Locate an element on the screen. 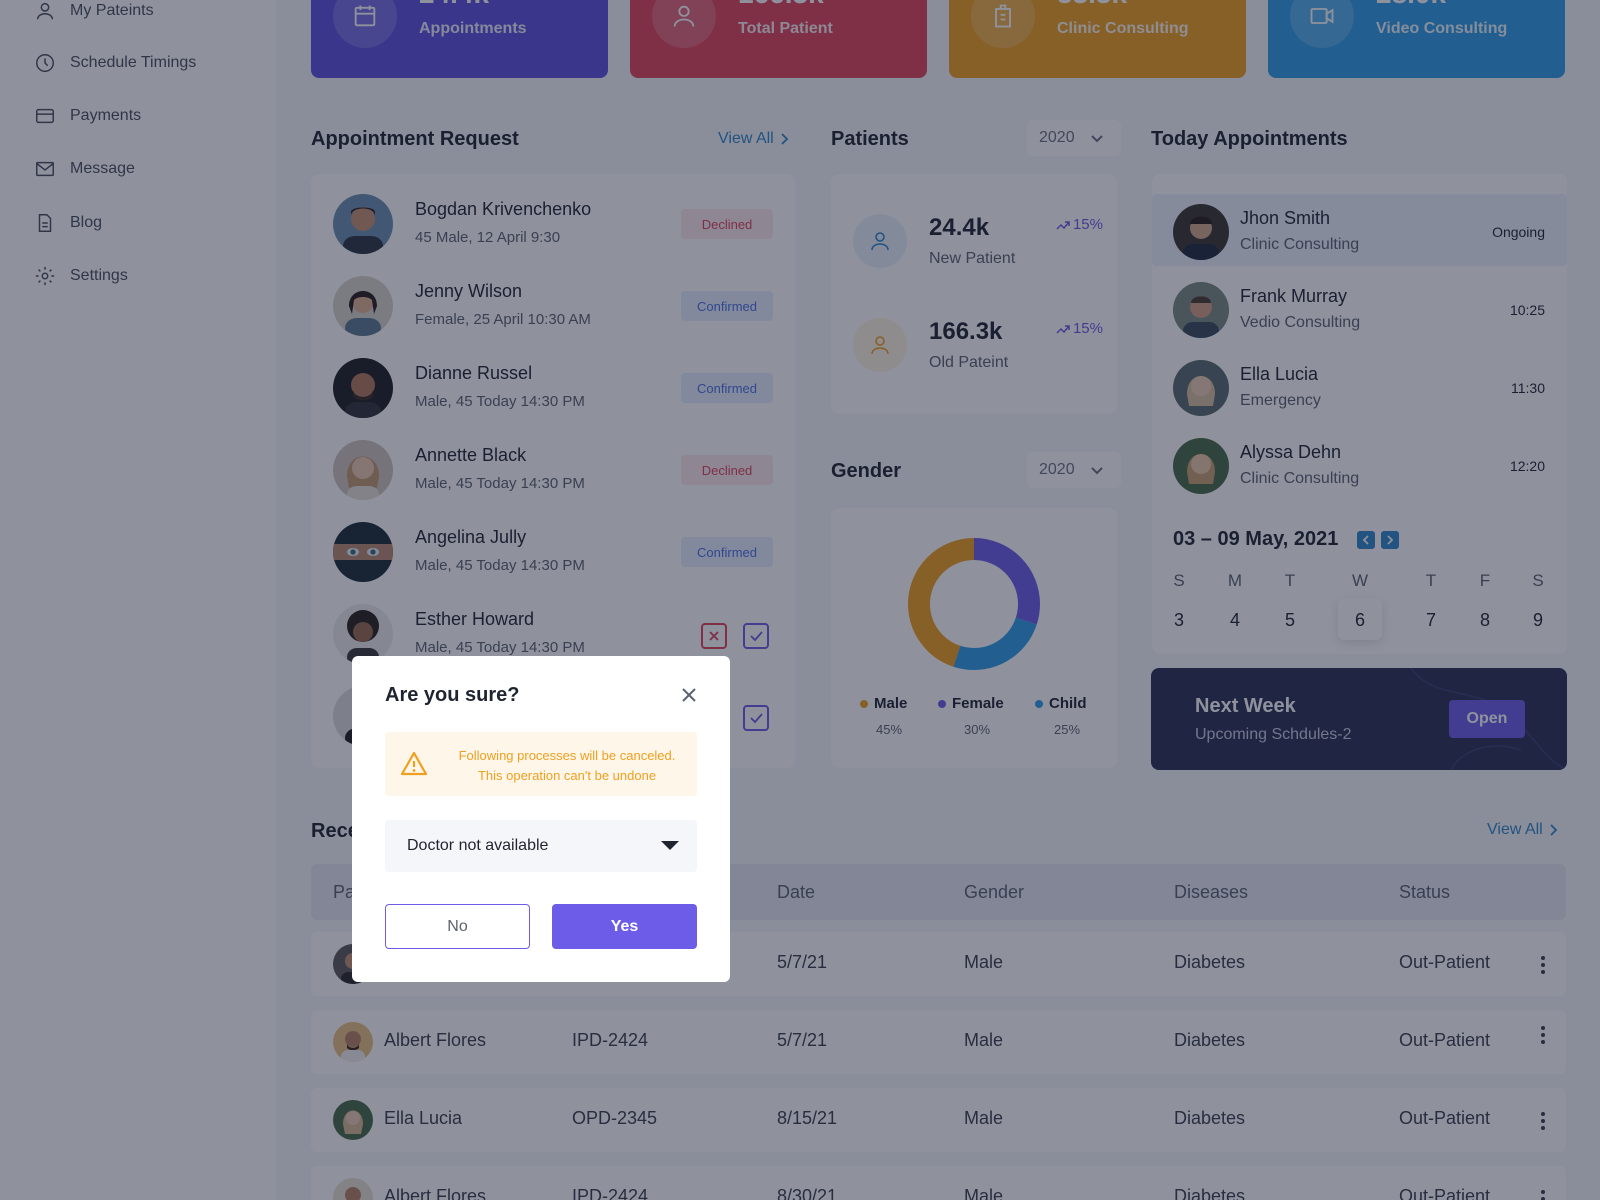  no-button: No is located at coordinates (457, 926).